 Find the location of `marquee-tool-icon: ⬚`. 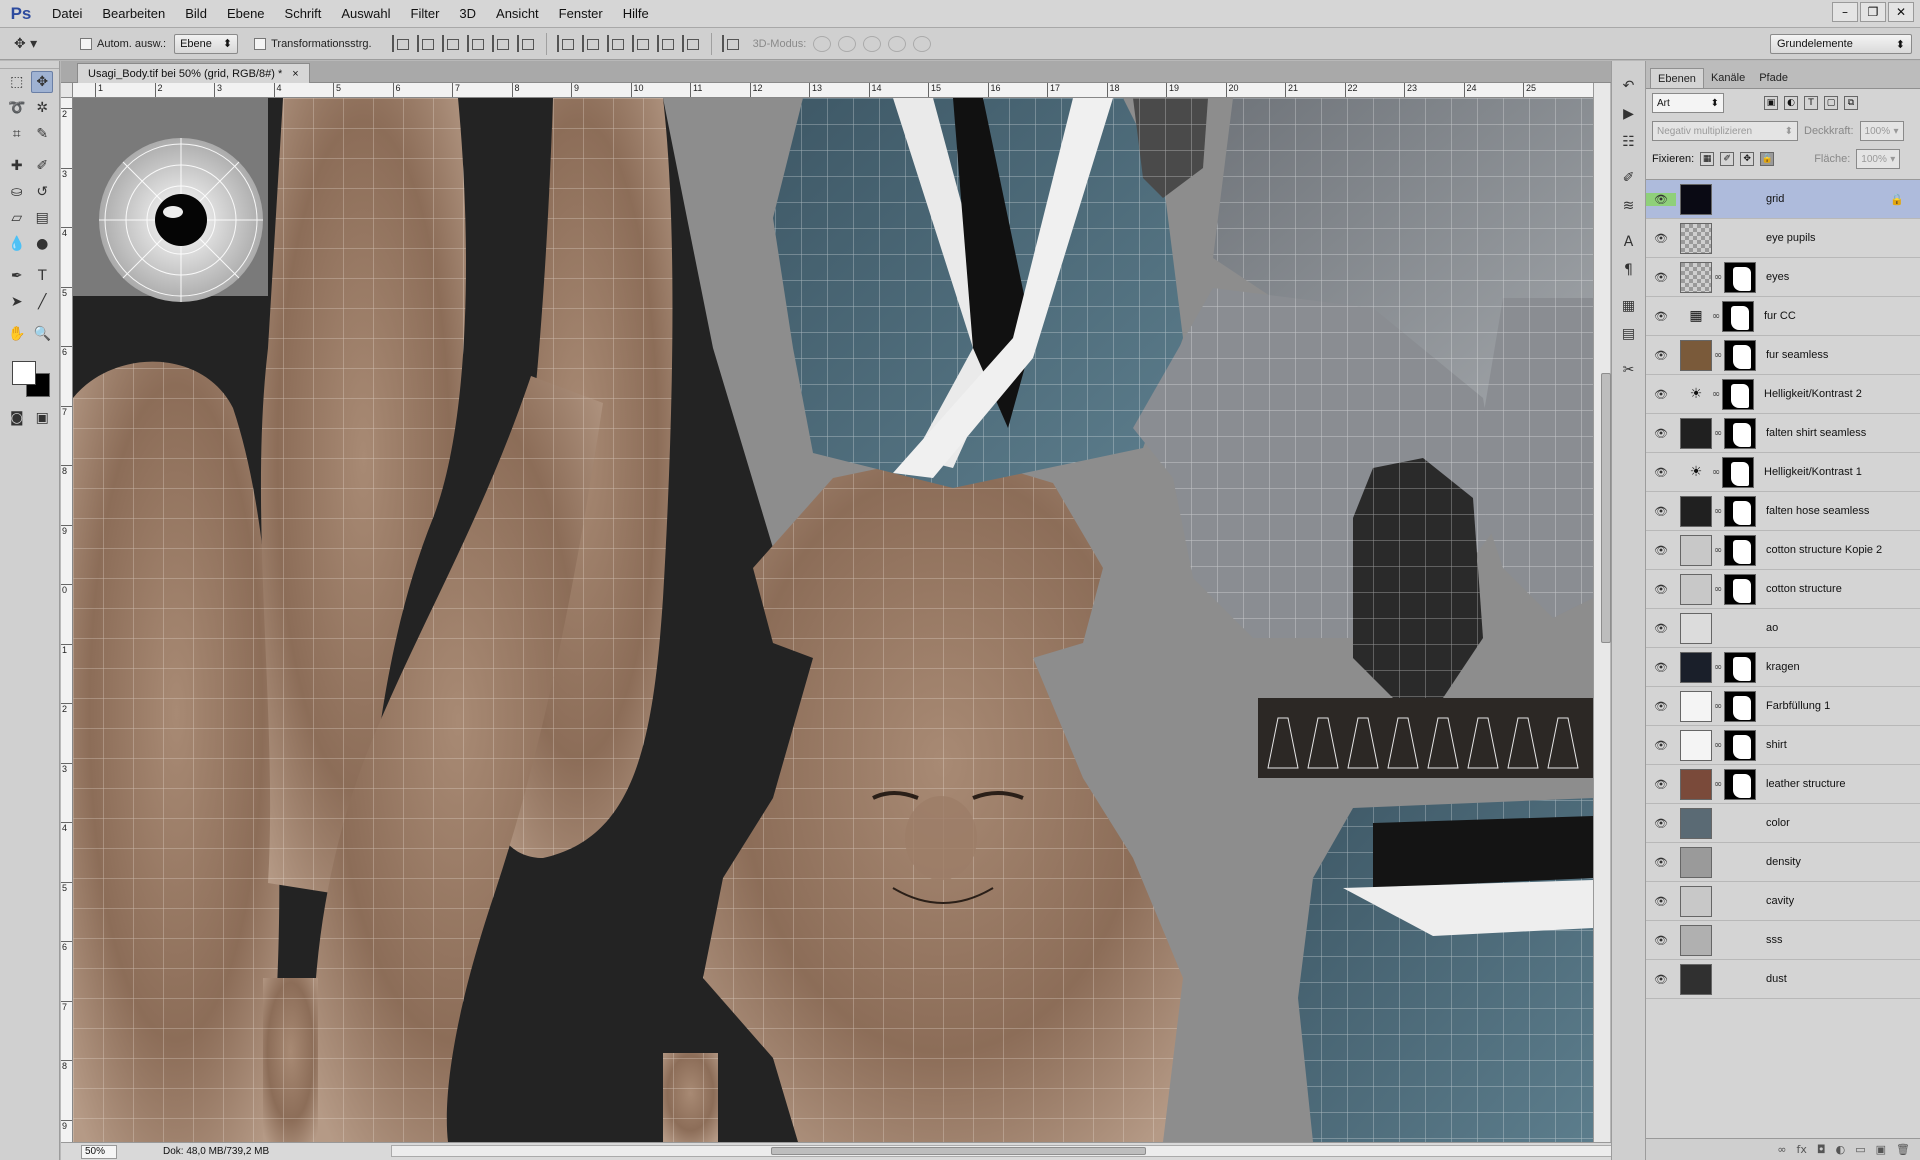

marquee-tool-icon: ⬚ is located at coordinates (17, 82).